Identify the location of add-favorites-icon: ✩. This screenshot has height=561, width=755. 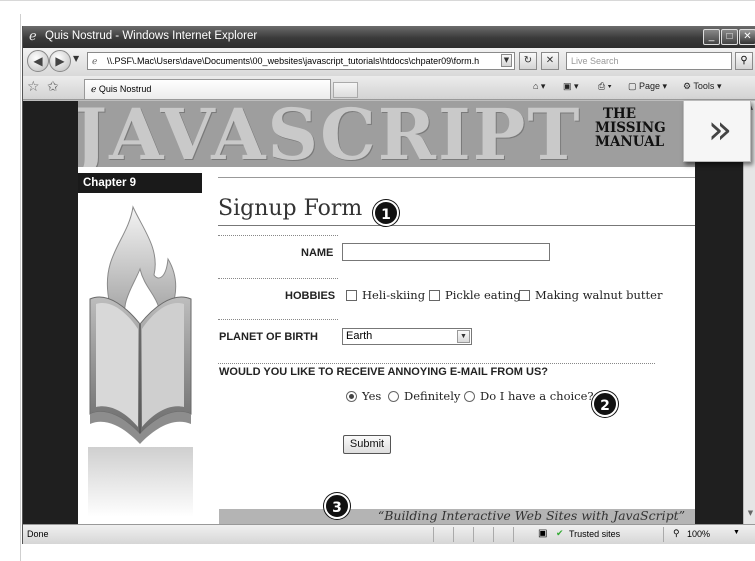
(53, 87).